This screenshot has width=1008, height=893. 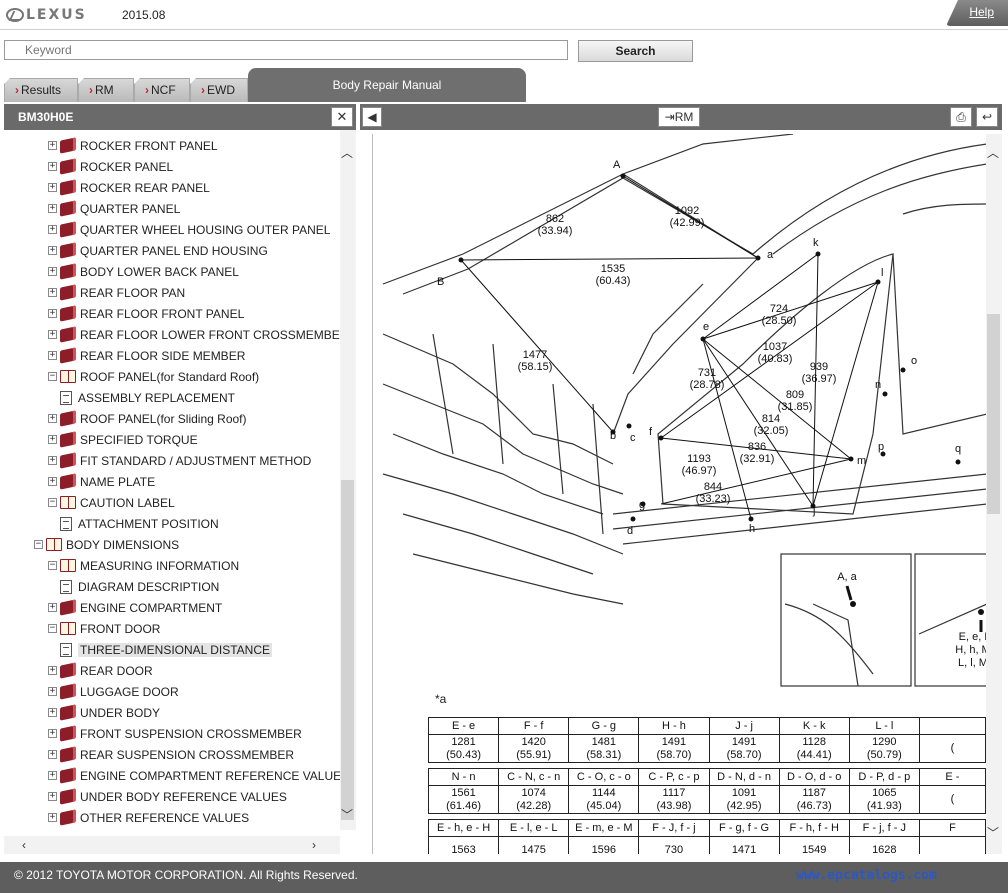 I want to click on tree-item: + REAR DOOR, so click(x=100, y=670).